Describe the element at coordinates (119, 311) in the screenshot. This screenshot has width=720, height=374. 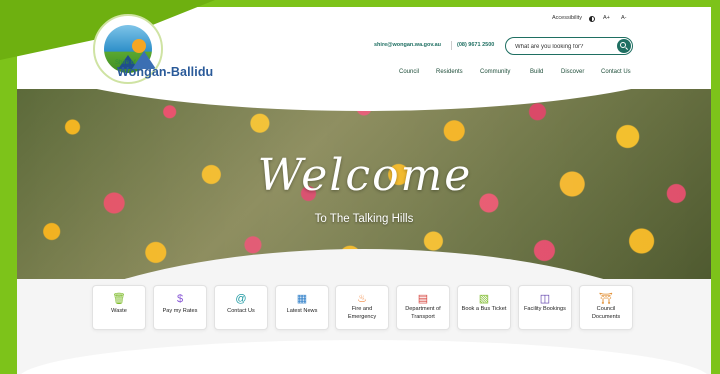
I see `quick-link-label: Waste` at that location.